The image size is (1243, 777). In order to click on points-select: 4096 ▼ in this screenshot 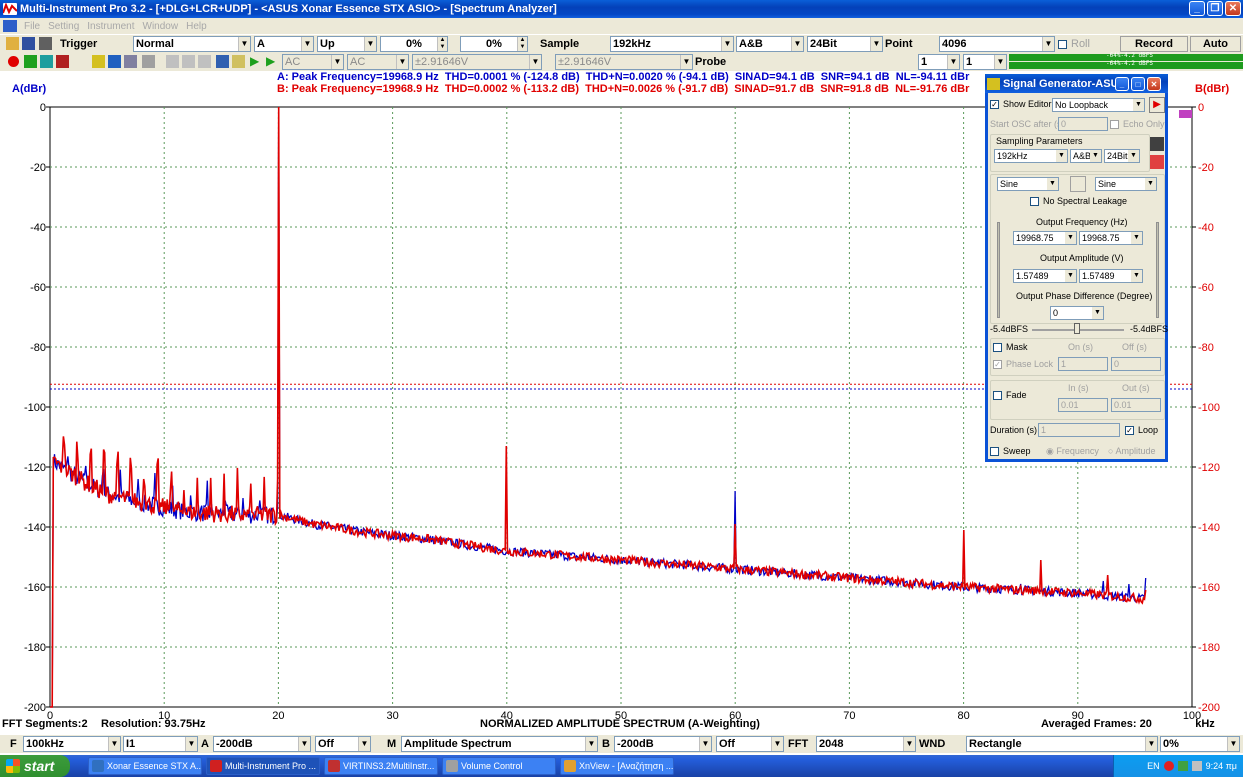, I will do `click(997, 44)`.